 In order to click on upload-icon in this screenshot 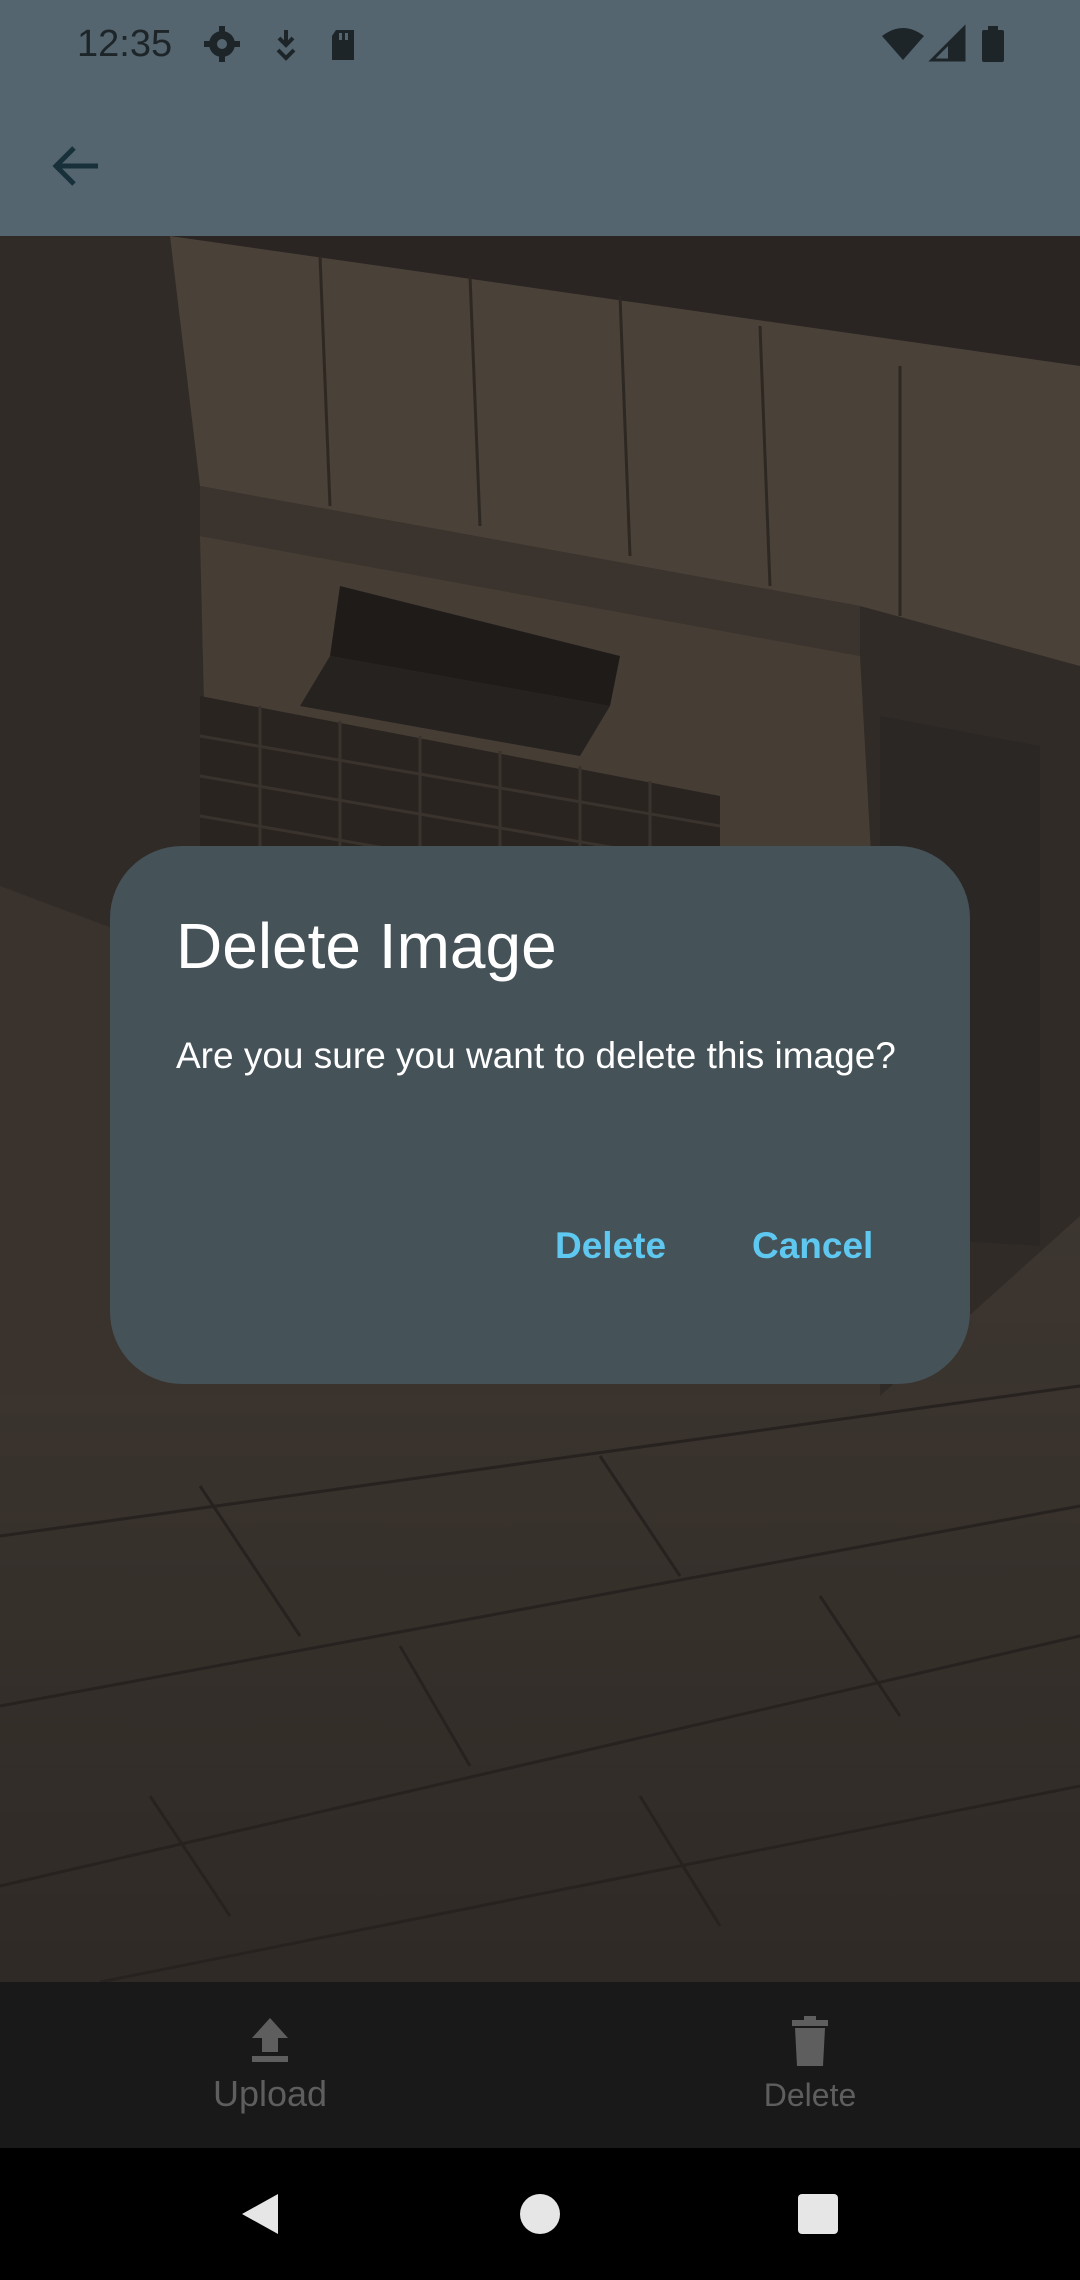, I will do `click(270, 2042)`.